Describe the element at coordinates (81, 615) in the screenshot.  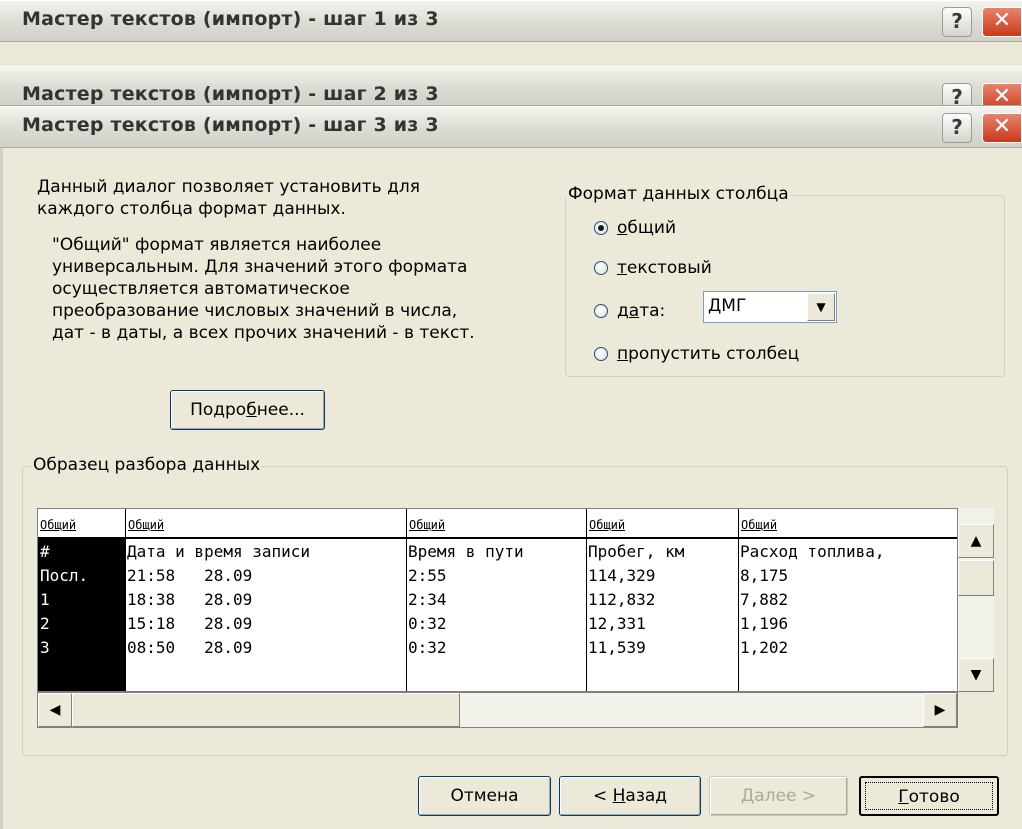
I see `selected-column-highlight` at that location.